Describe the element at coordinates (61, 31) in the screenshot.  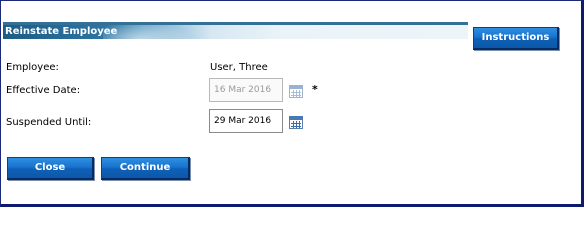
I see `page-title: Reinstate Employee` at that location.